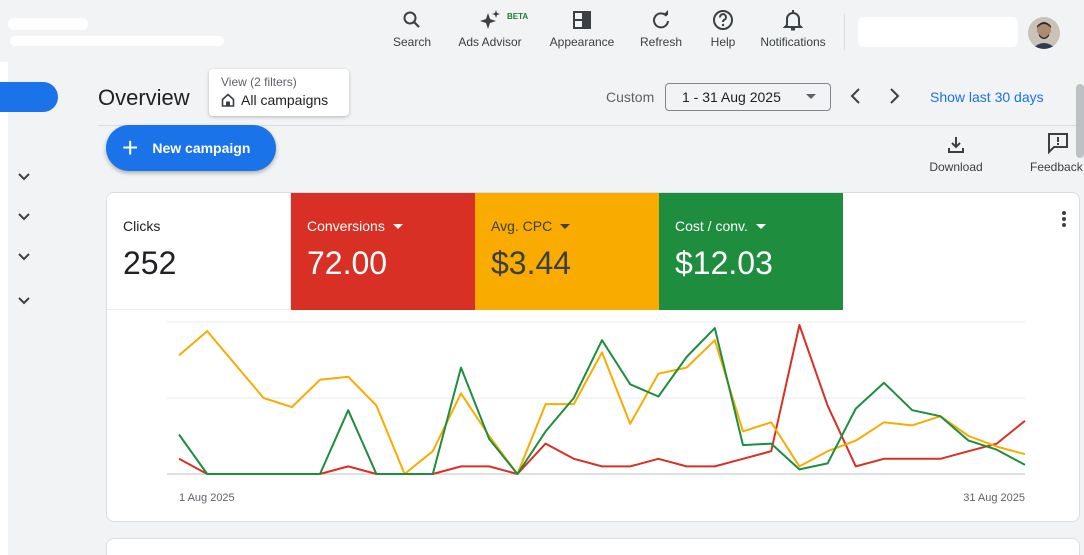 Image resolution: width=1084 pixels, height=555 pixels. Describe the element at coordinates (630, 97) in the screenshot. I see `date-preset-label: Custom` at that location.